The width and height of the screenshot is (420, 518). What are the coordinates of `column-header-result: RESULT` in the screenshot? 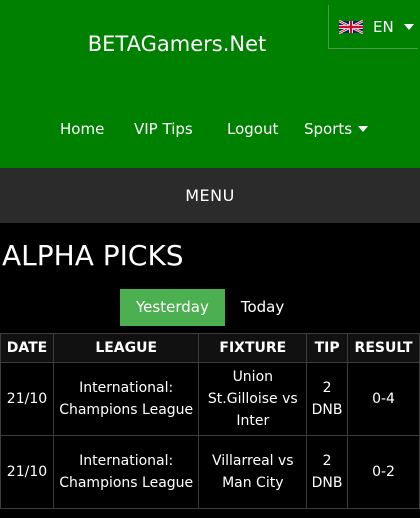 It's located at (383, 348).